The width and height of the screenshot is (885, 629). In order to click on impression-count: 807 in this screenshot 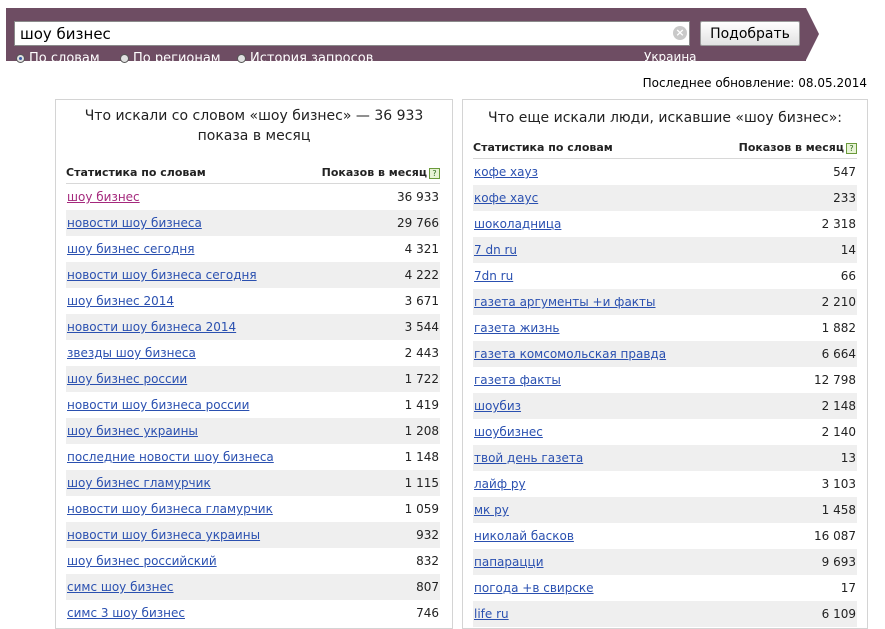, I will do `click(427, 587)`.